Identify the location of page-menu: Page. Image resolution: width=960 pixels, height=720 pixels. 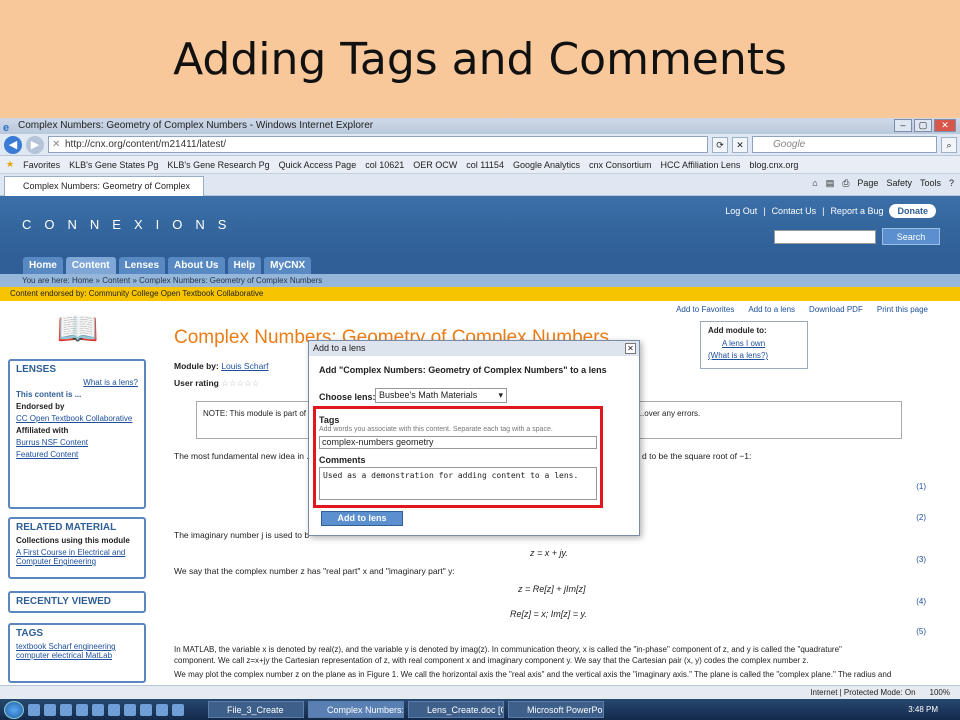
(867, 183).